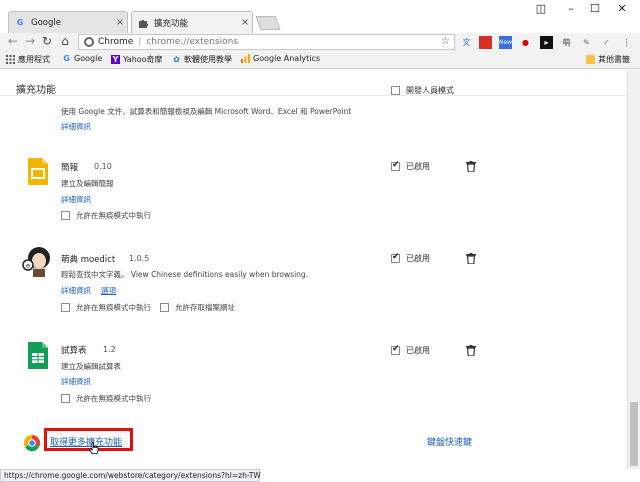 The image size is (640, 482). I want to click on vertical-scrollbar, so click(633, 269).